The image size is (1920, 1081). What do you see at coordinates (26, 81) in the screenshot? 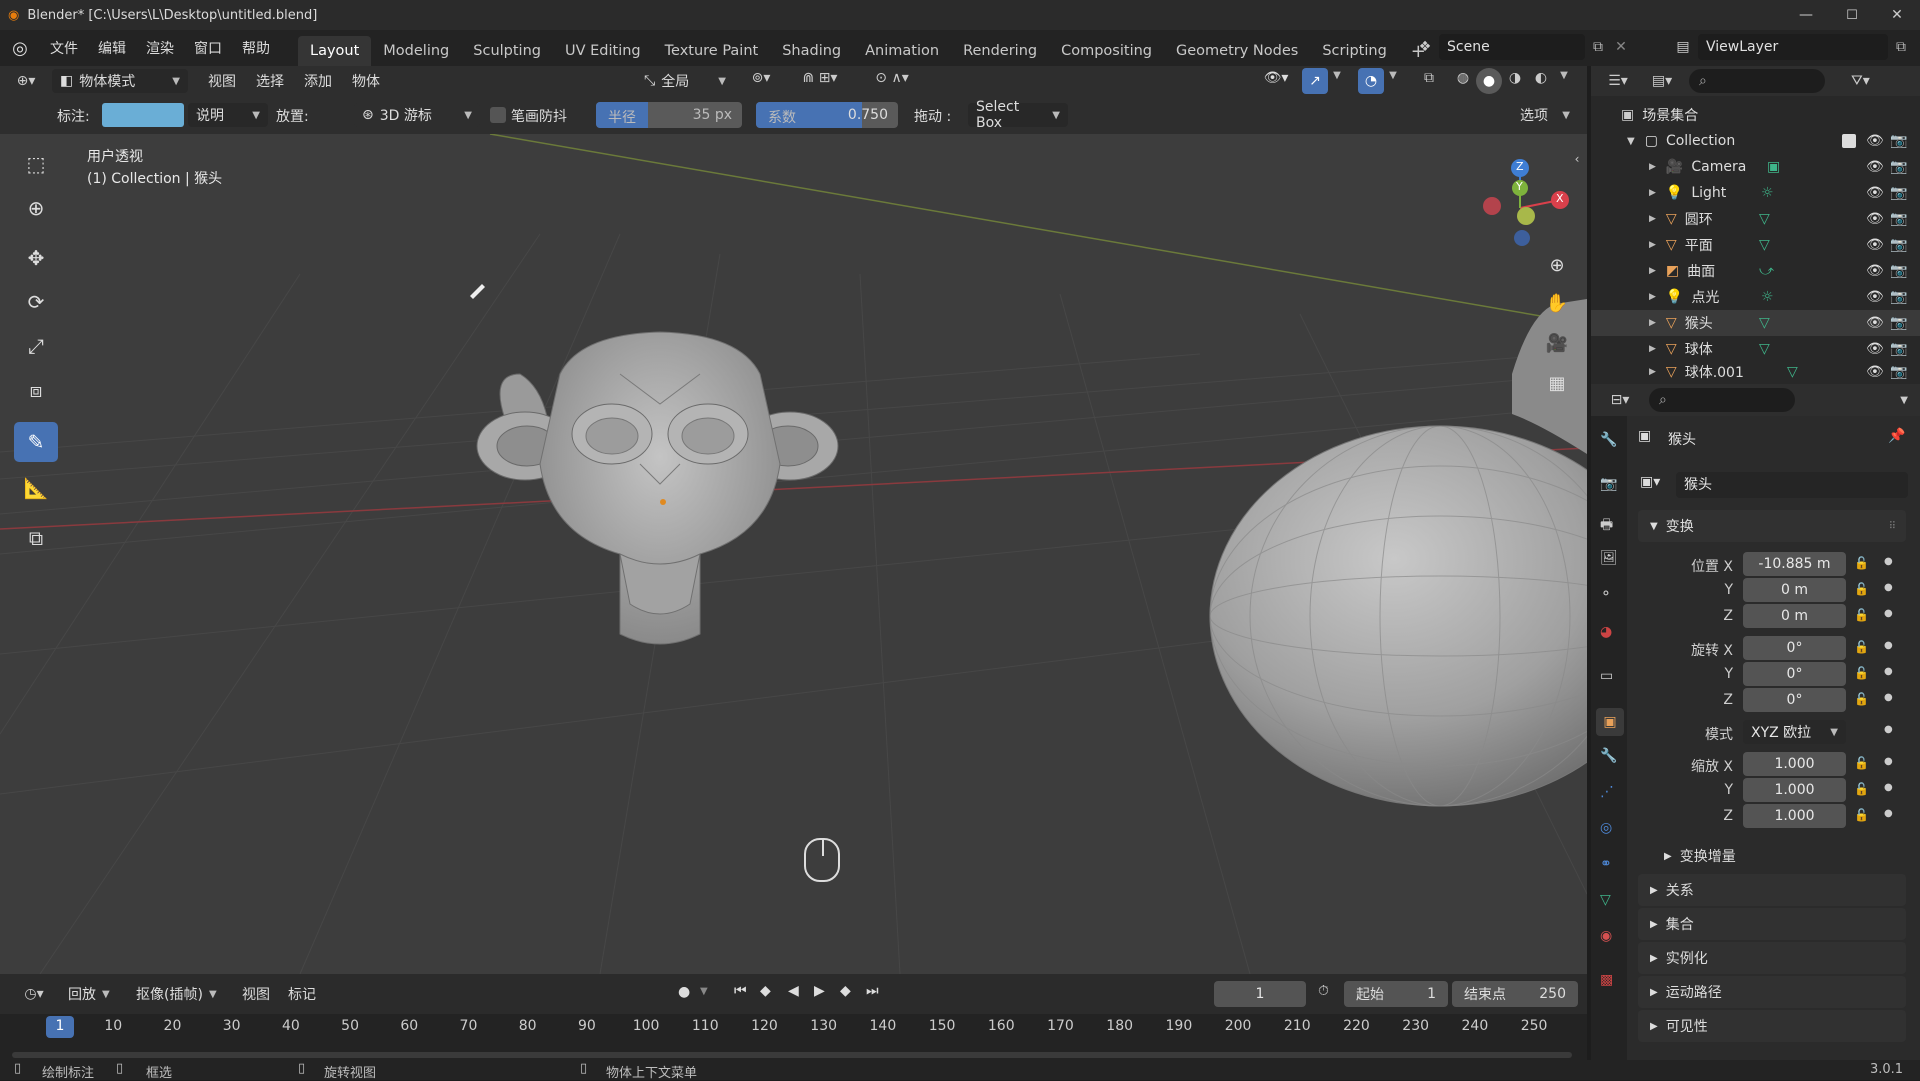
I see `editor-type-icon: ⊕▾` at bounding box center [26, 81].